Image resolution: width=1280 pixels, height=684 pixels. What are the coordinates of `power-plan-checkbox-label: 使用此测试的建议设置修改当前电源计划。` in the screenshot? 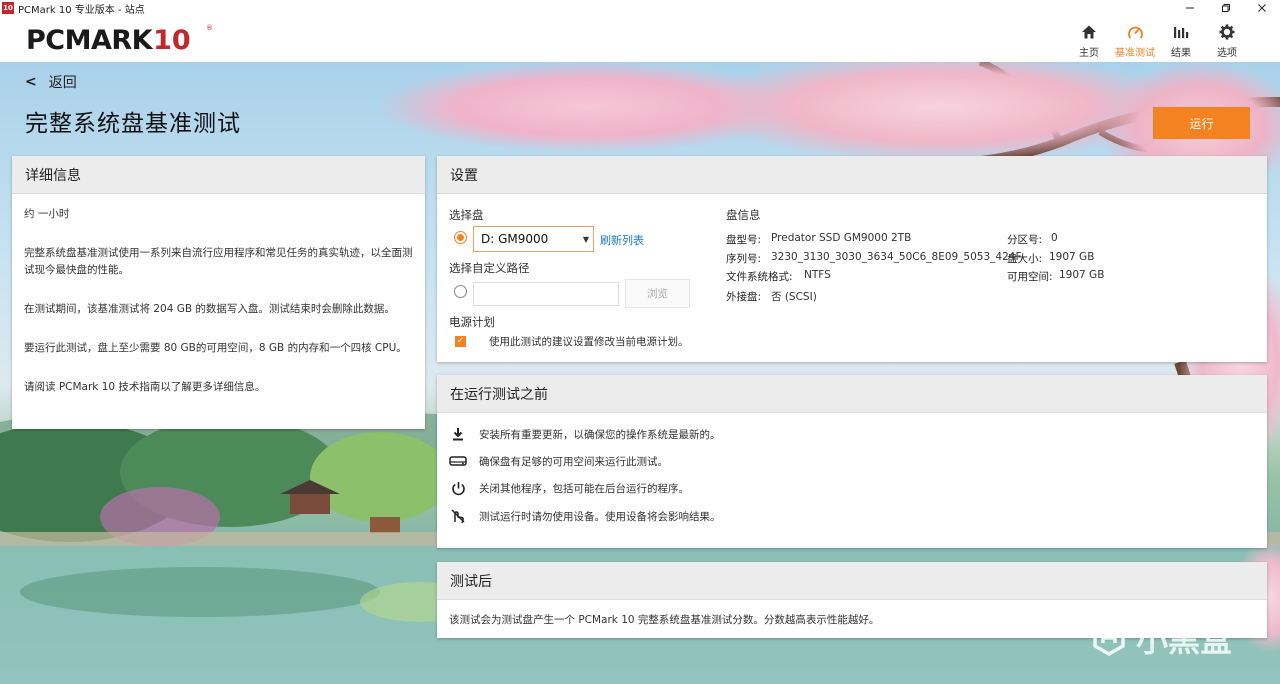 It's located at (589, 342).